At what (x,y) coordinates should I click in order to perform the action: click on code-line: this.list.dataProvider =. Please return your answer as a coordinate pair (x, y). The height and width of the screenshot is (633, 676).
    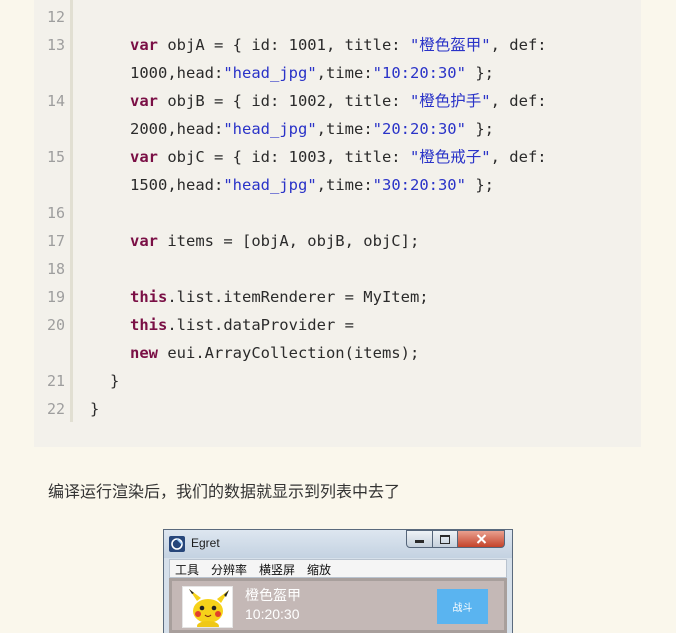
    Looking at the image, I should click on (242, 325).